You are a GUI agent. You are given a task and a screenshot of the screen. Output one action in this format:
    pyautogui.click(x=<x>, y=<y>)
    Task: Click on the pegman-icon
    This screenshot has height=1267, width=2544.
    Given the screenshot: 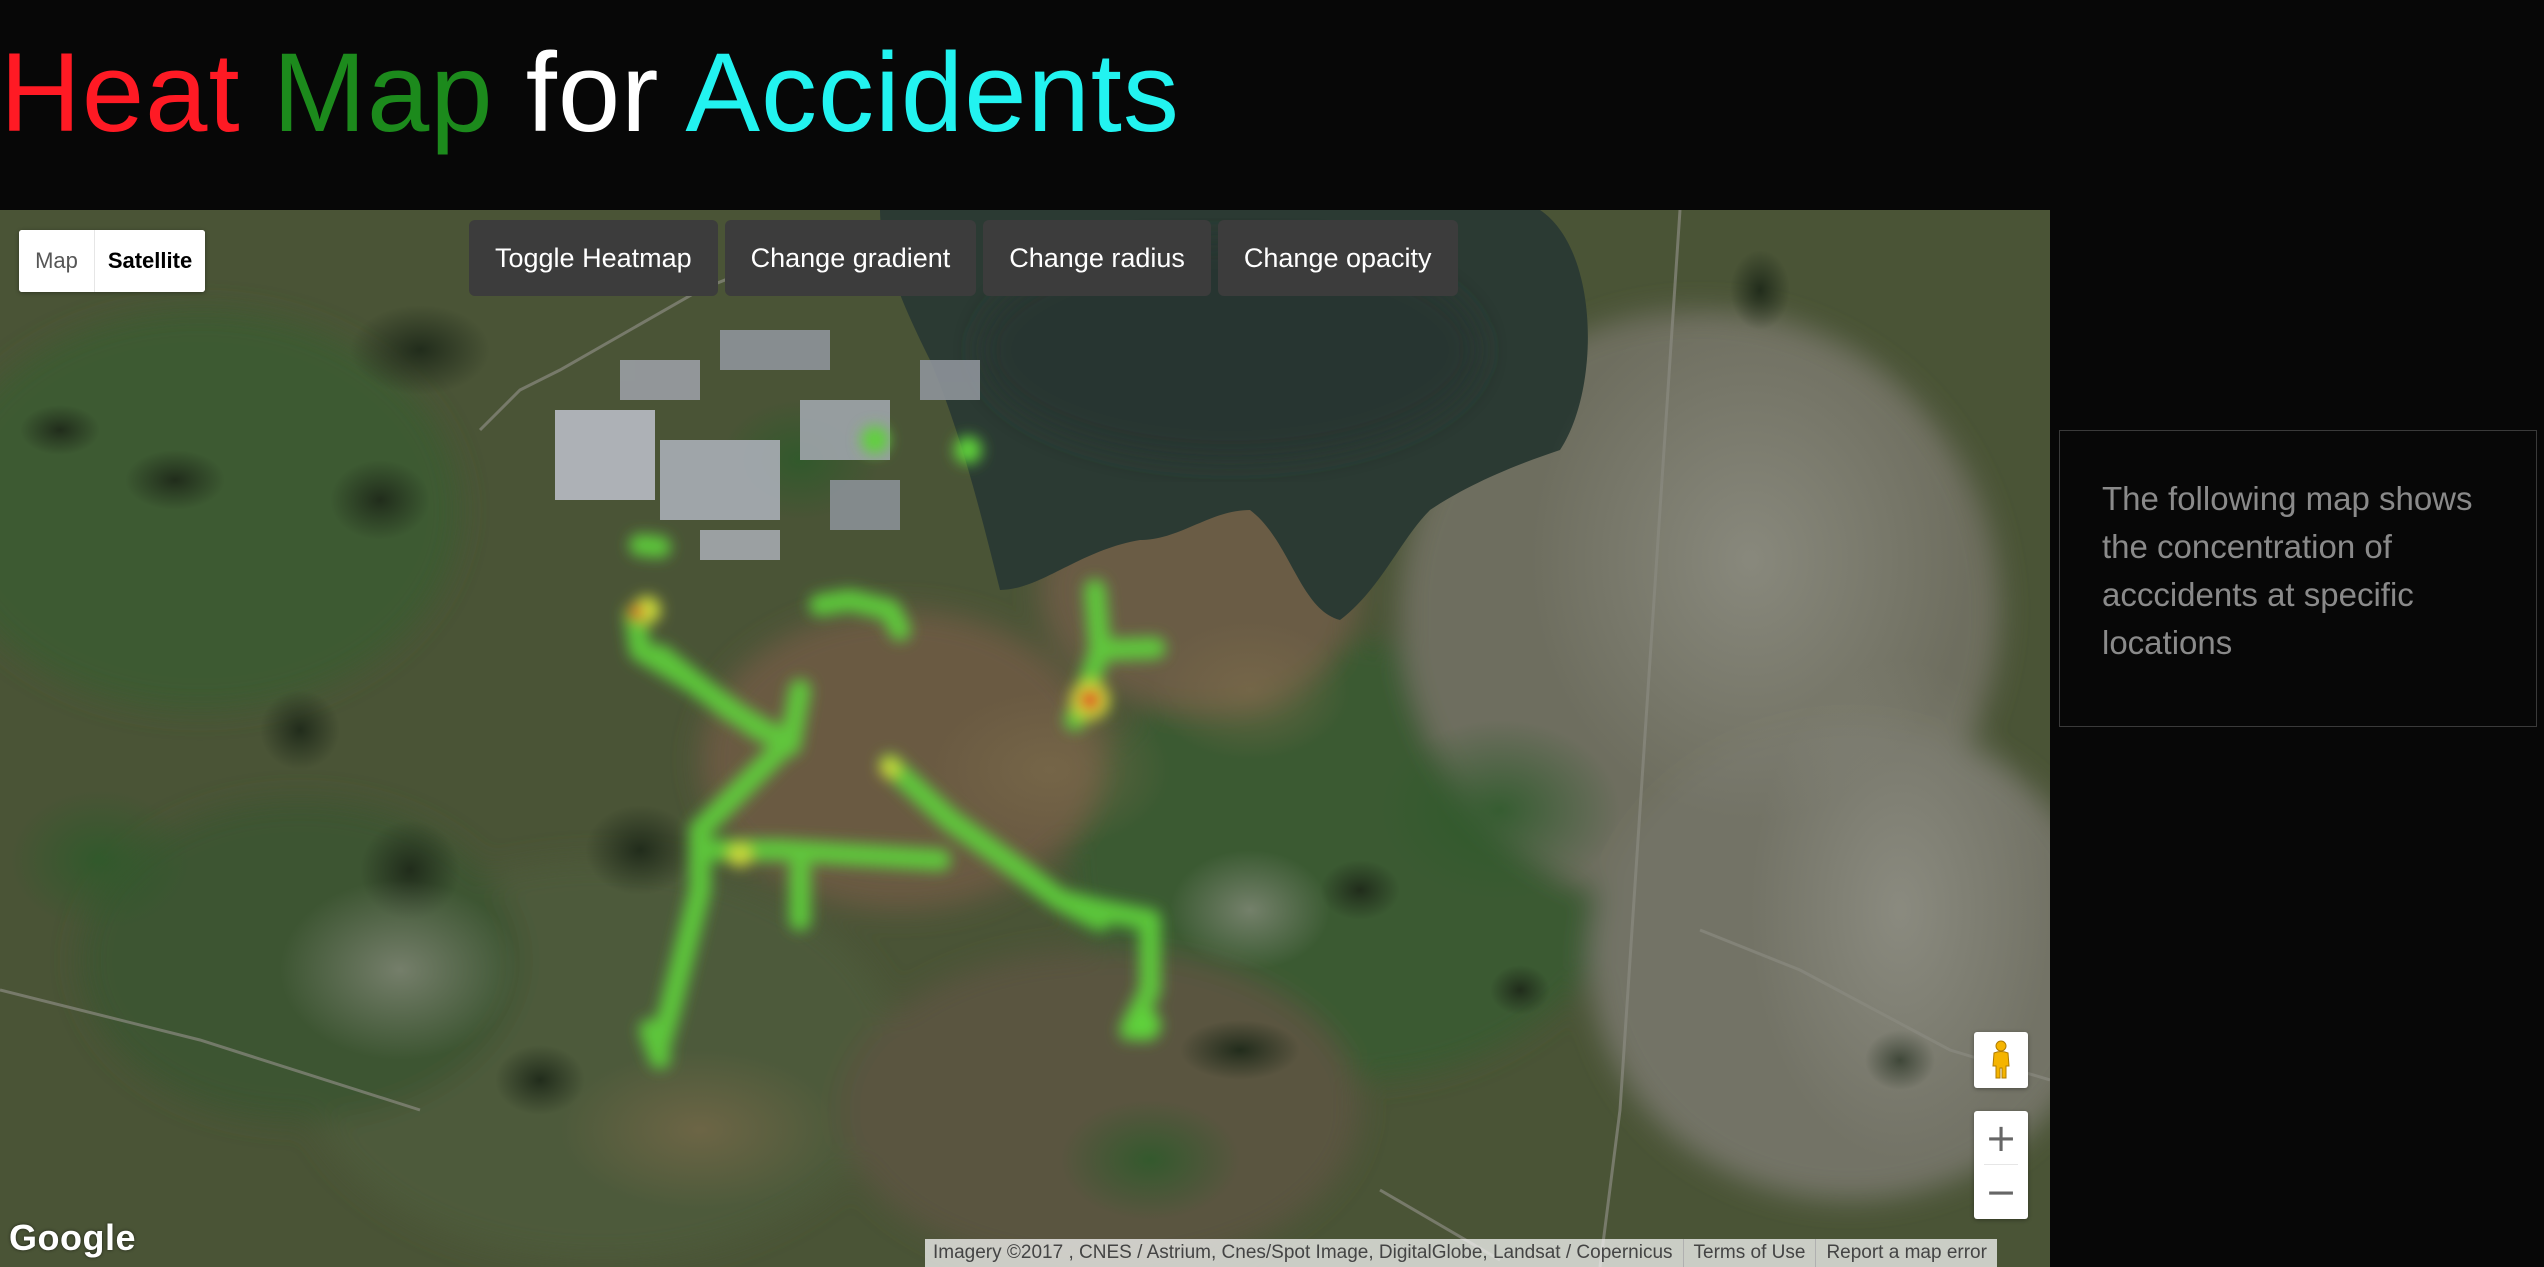 What is the action you would take?
    pyautogui.click(x=2001, y=1059)
    